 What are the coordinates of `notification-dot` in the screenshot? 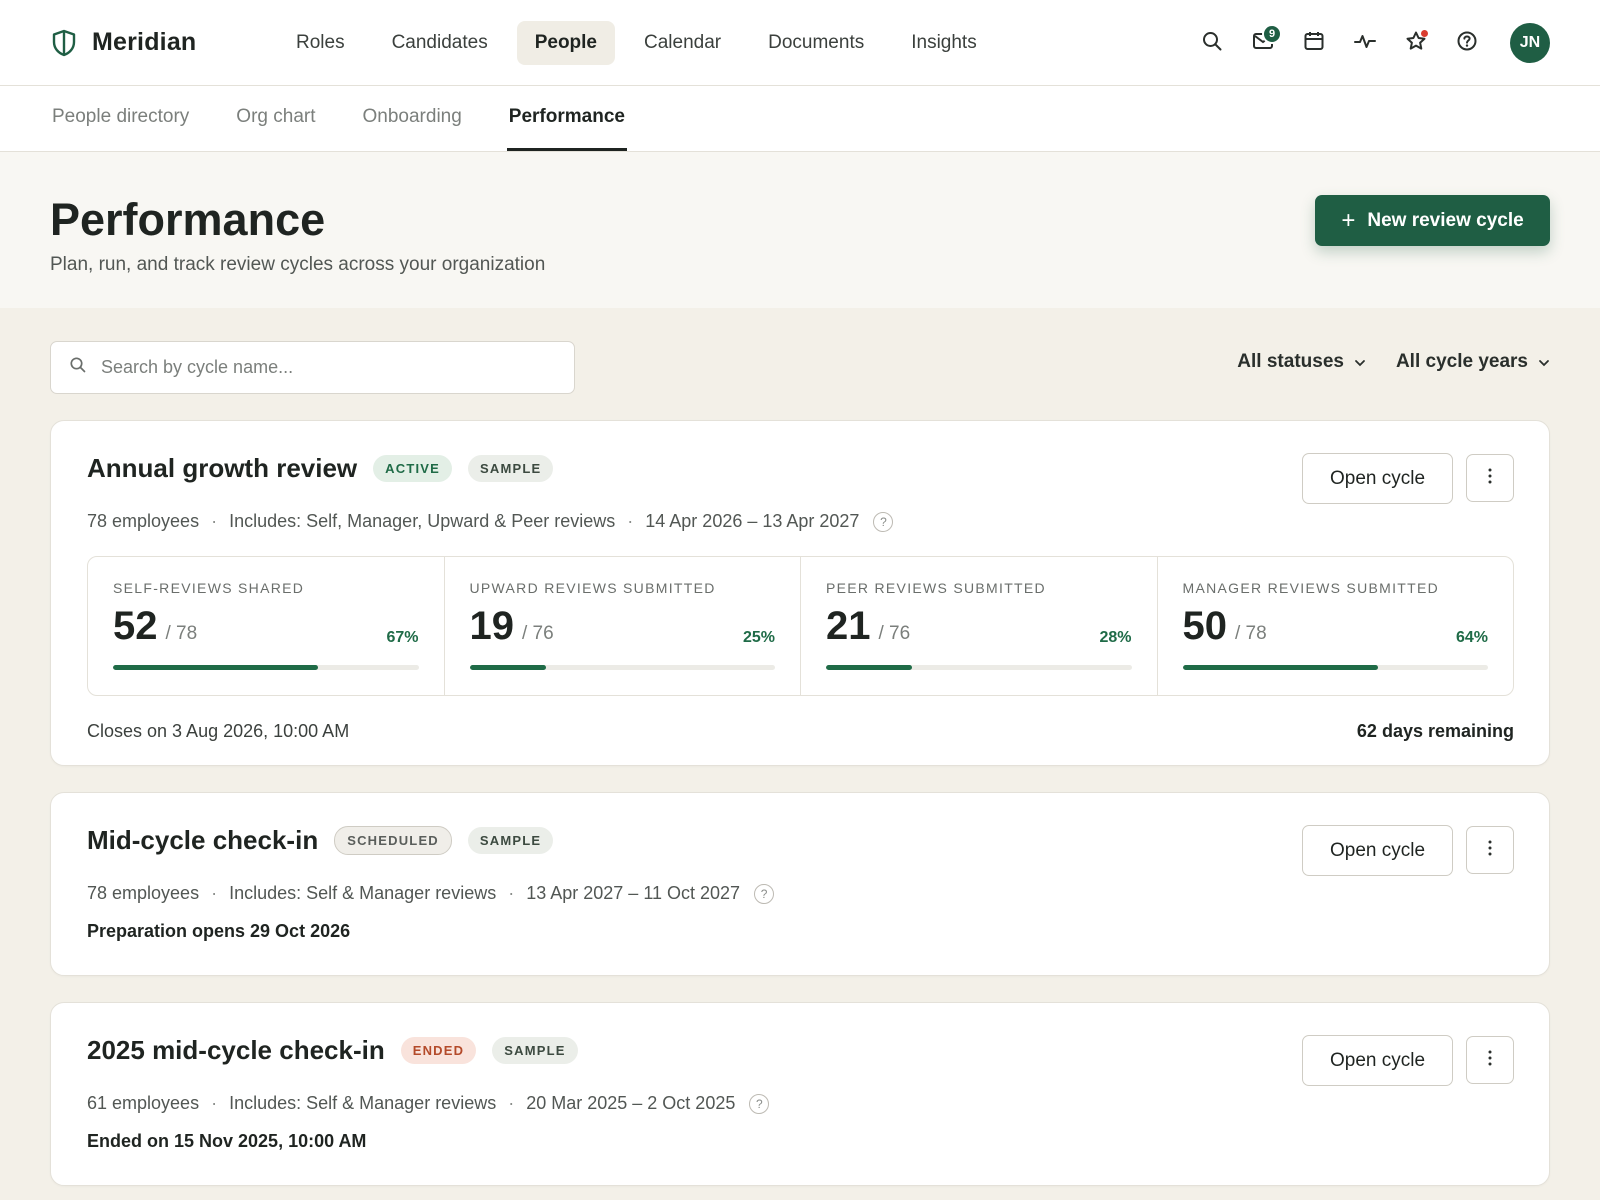 It's located at (1424, 33).